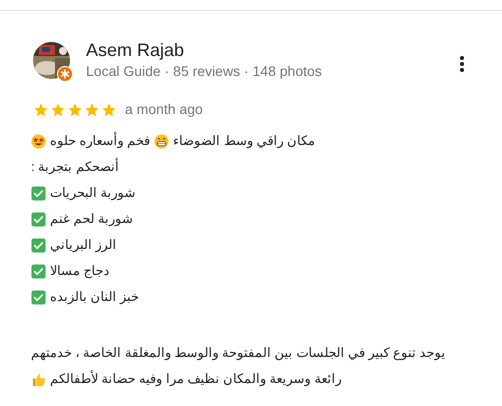 The height and width of the screenshot is (406, 502). What do you see at coordinates (196, 378) in the screenshot?
I see `review-text: رائعة وسريعة والمكان نظيف مرا وفيه حضانة لأطفالكم` at bounding box center [196, 378].